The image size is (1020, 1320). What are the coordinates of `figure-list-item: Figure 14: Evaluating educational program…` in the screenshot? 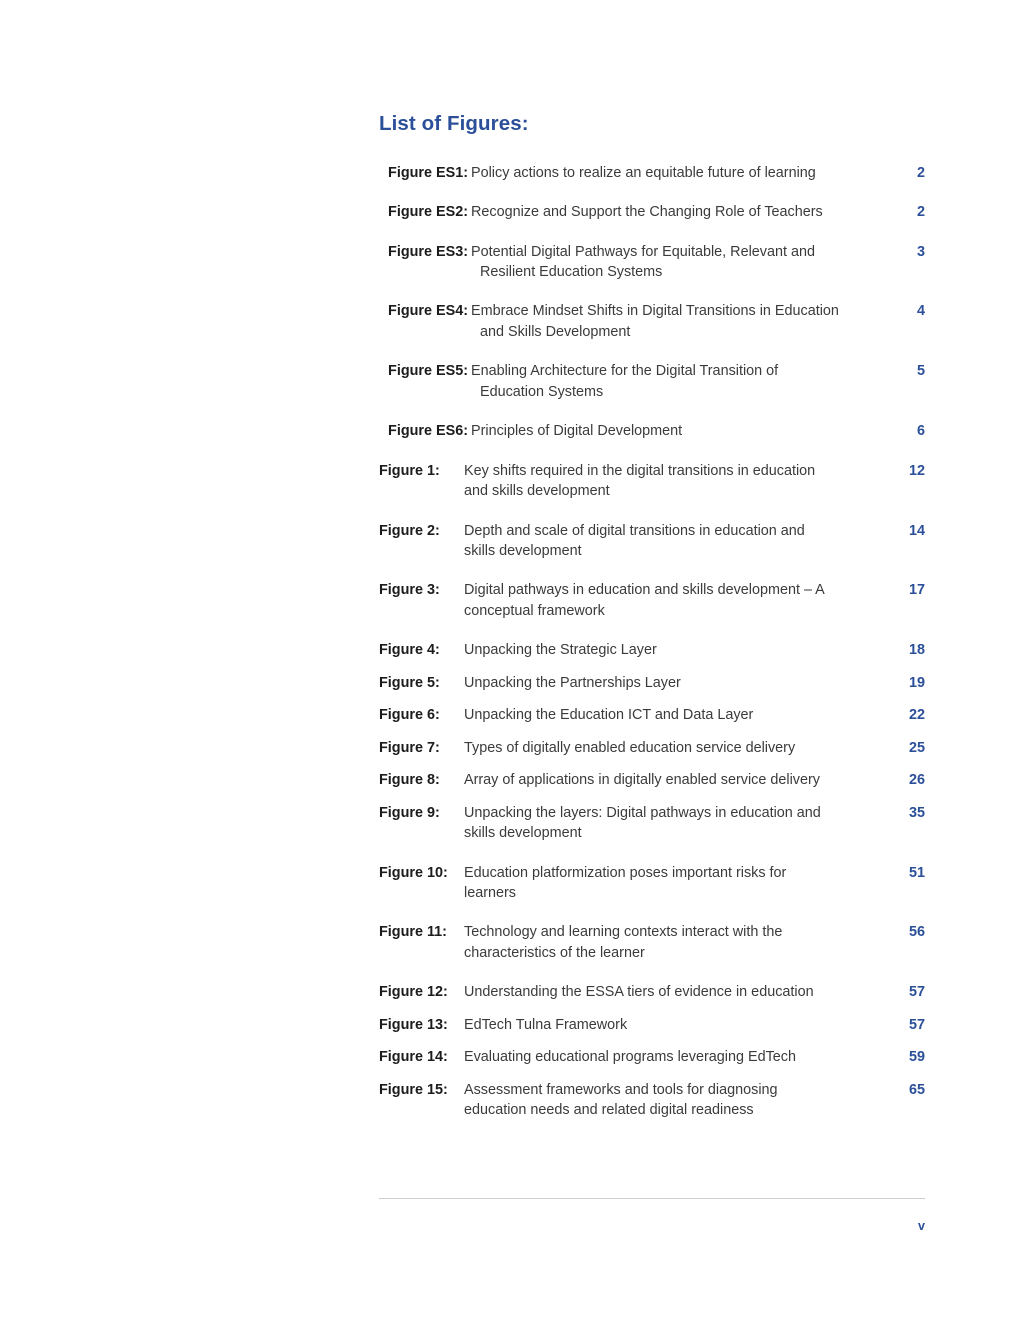 It's located at (652, 1057).